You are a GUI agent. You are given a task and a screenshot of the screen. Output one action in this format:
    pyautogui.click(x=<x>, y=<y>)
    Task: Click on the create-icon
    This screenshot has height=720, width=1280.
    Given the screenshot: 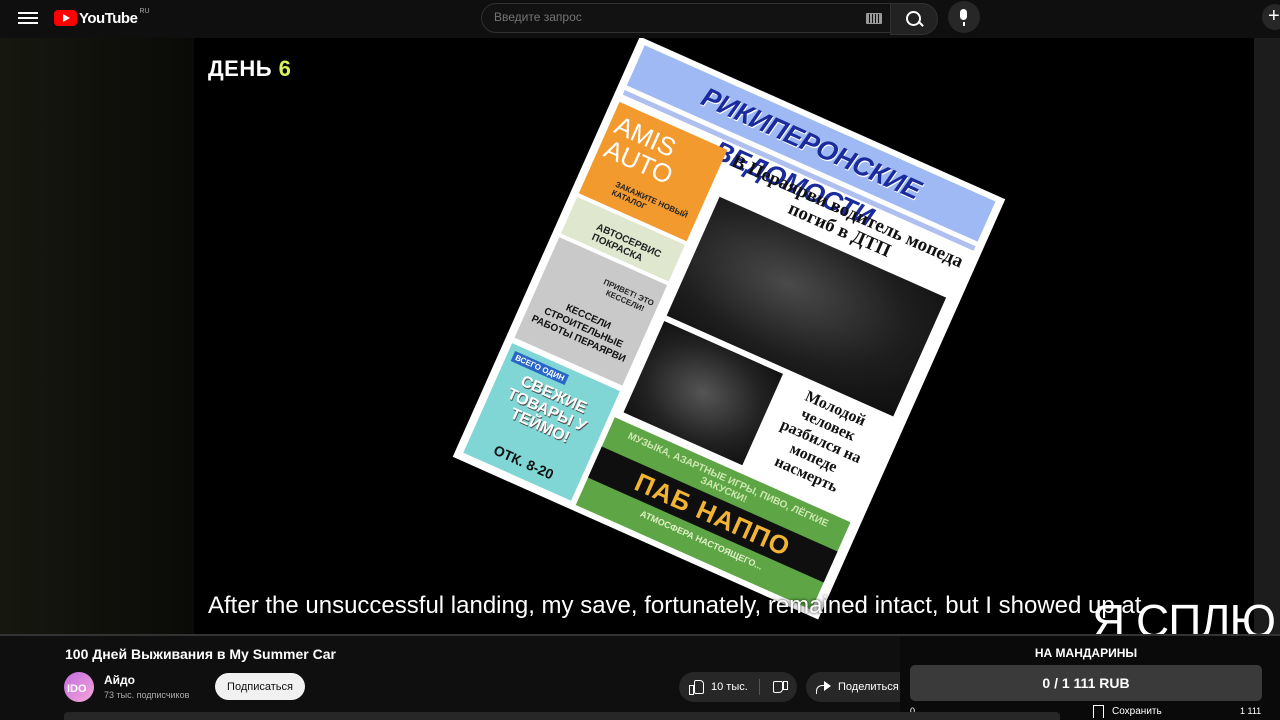 What is the action you would take?
    pyautogui.click(x=1271, y=17)
    